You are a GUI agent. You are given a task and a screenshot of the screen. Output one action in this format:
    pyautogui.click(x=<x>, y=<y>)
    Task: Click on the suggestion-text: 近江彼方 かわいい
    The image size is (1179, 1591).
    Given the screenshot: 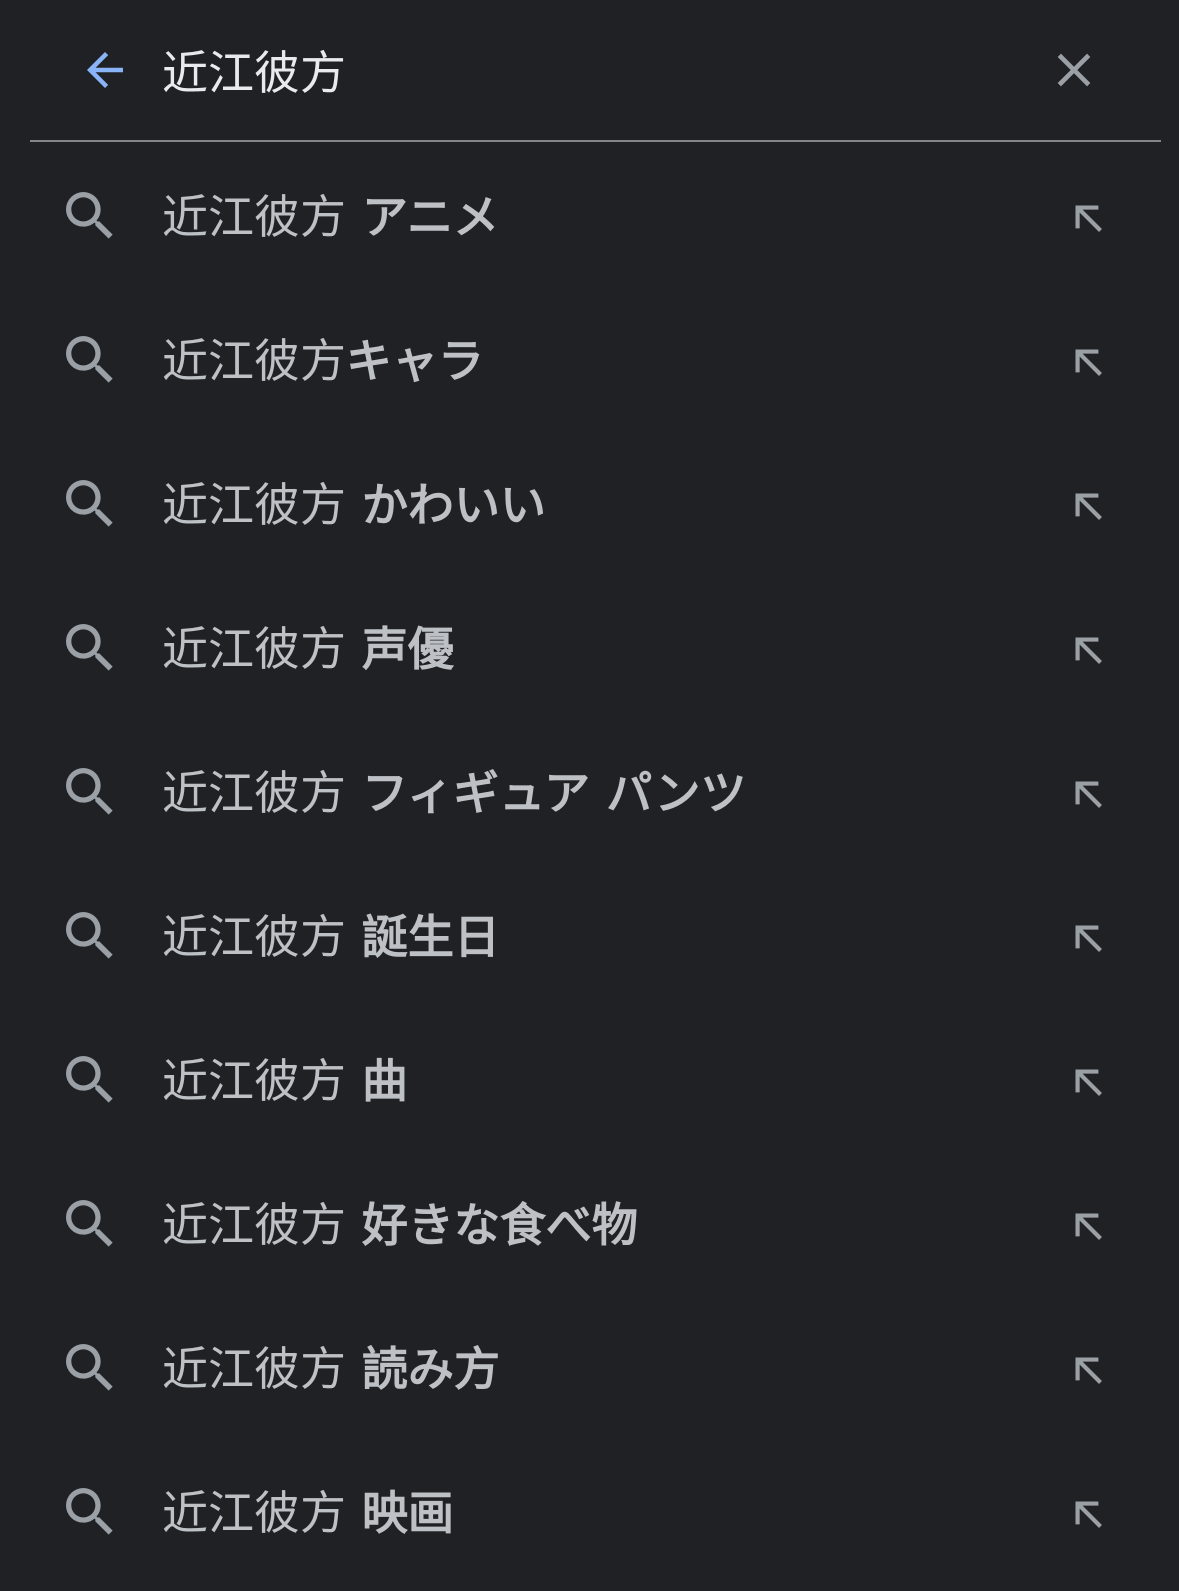 What is the action you would take?
    pyautogui.click(x=354, y=505)
    